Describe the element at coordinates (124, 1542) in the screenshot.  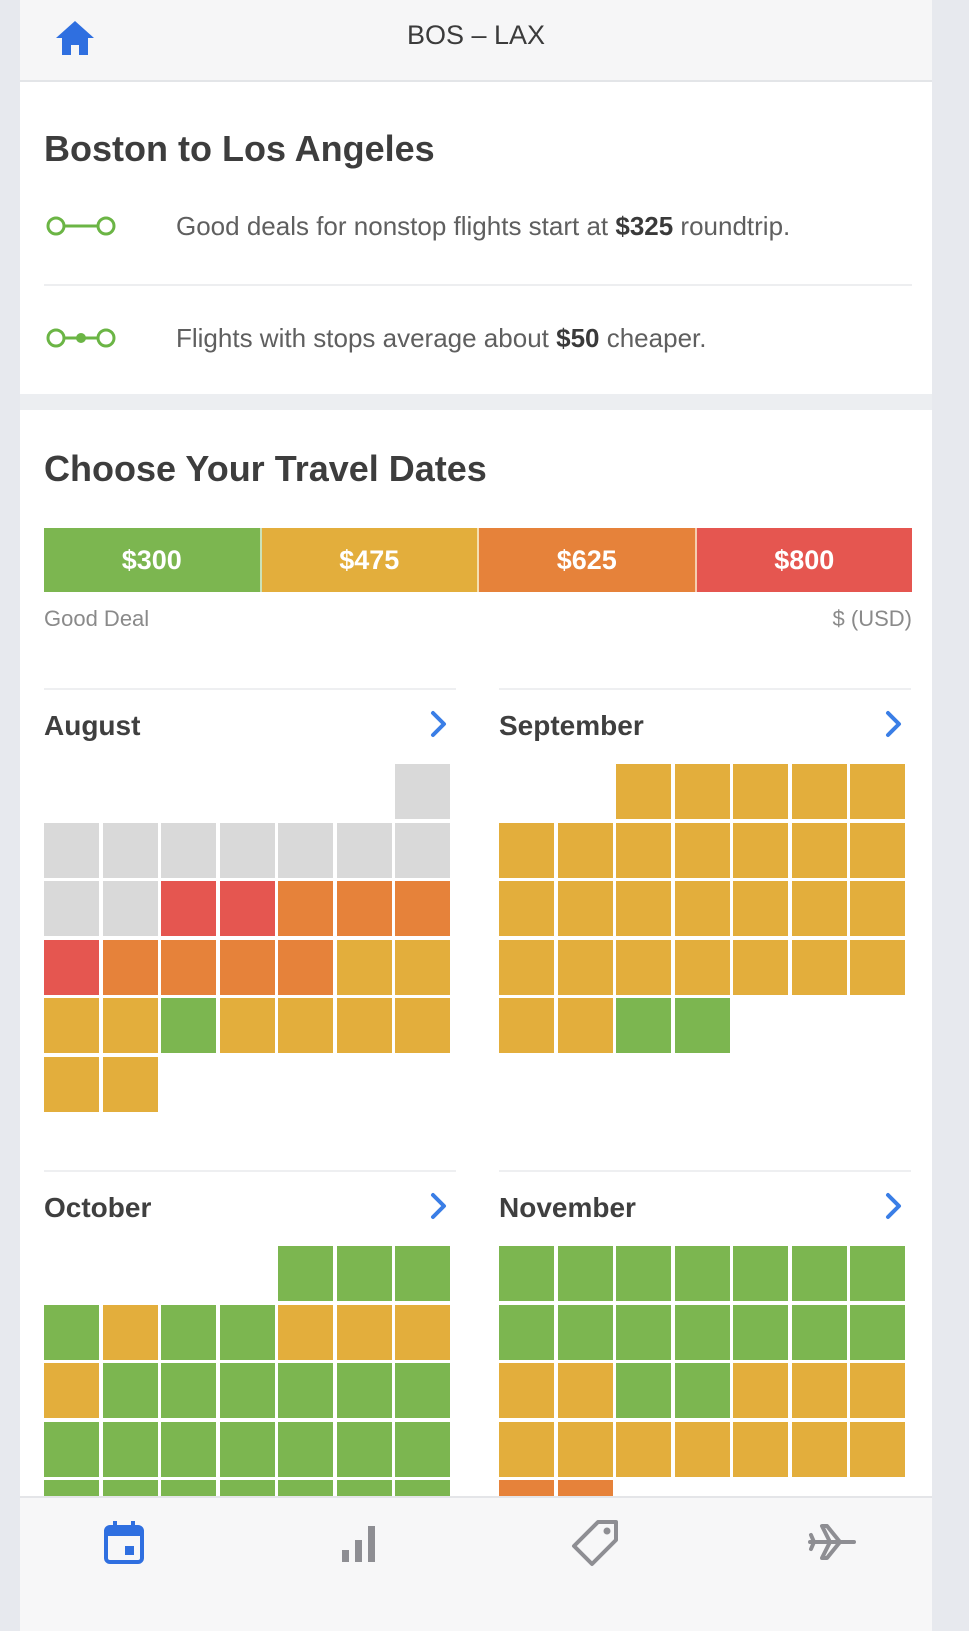
I see `calendar-icon` at that location.